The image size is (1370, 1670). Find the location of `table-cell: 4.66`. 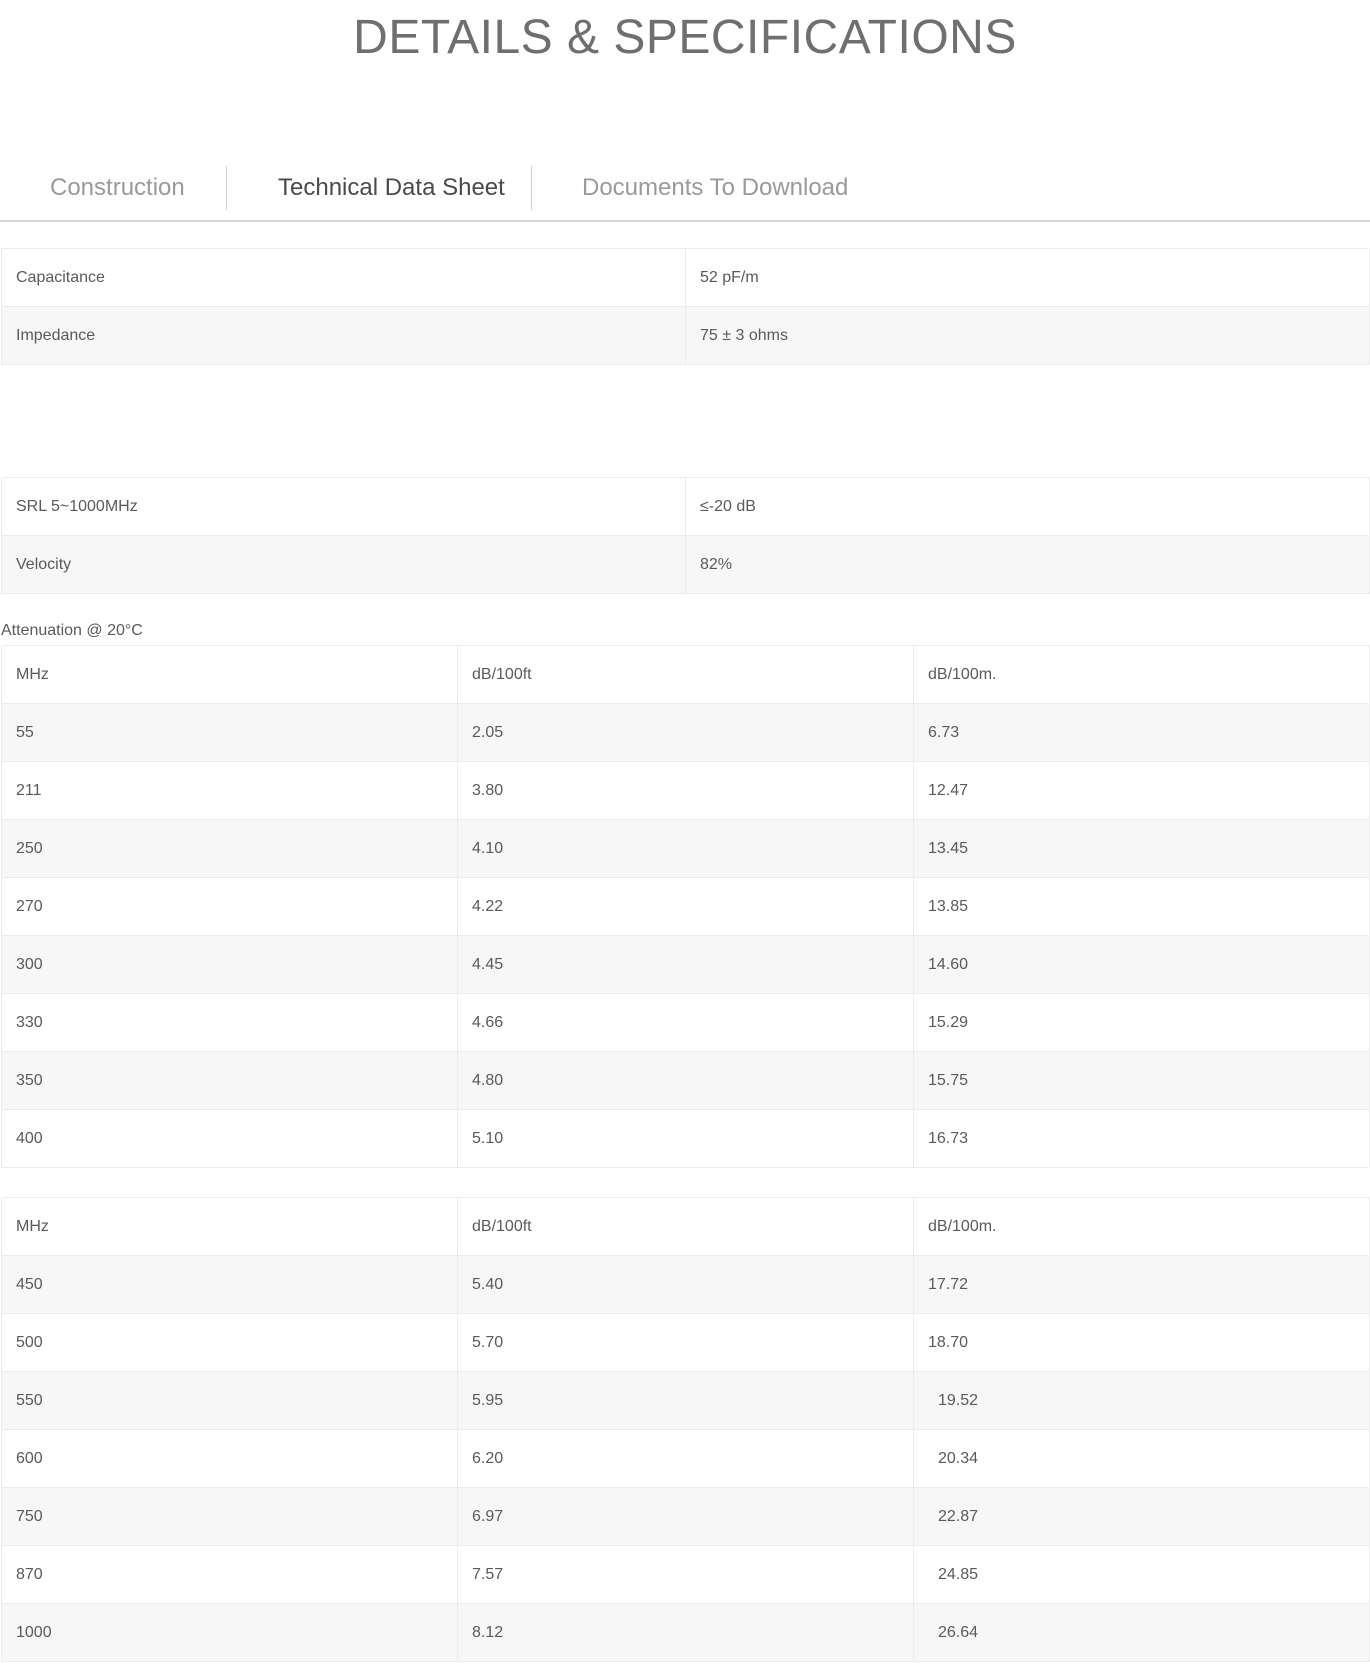

table-cell: 4.66 is located at coordinates (685, 1022).